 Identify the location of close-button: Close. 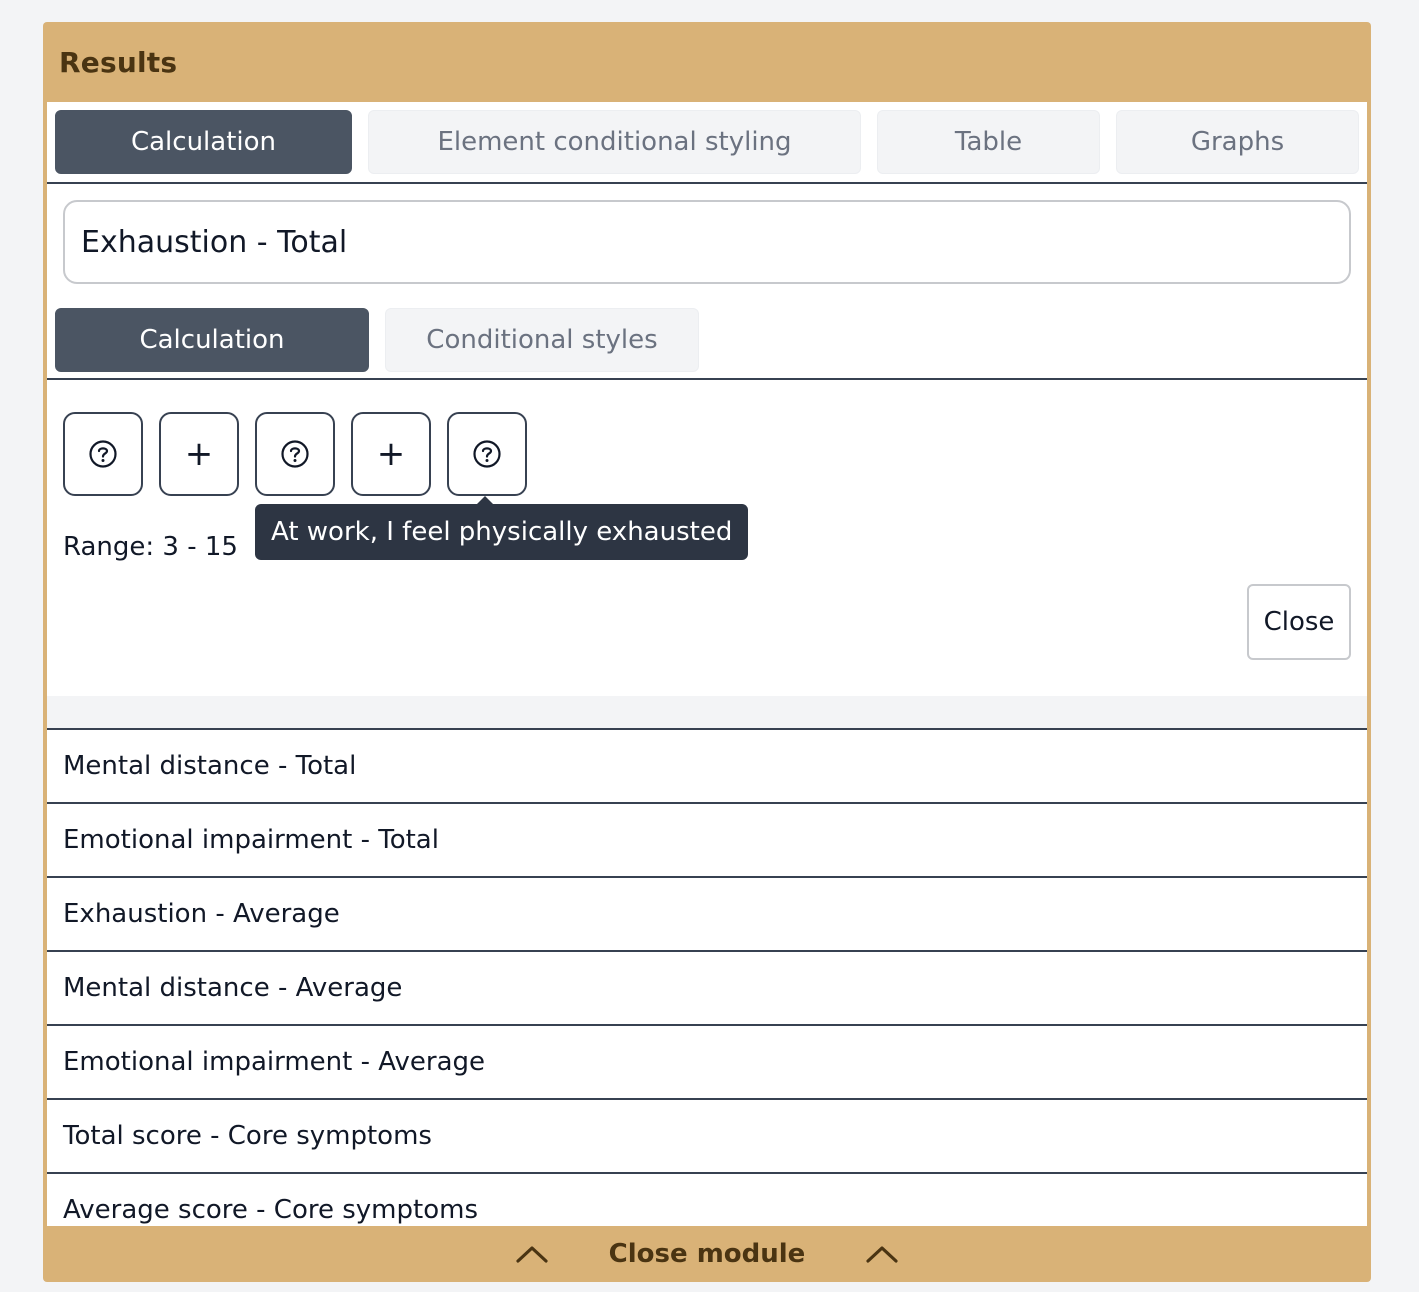
(1299, 622).